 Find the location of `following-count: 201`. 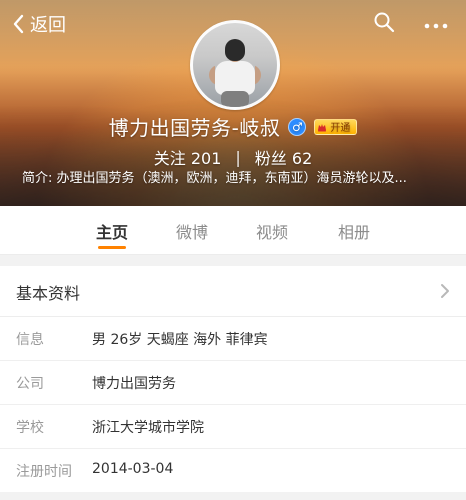

following-count: 201 is located at coordinates (206, 158).